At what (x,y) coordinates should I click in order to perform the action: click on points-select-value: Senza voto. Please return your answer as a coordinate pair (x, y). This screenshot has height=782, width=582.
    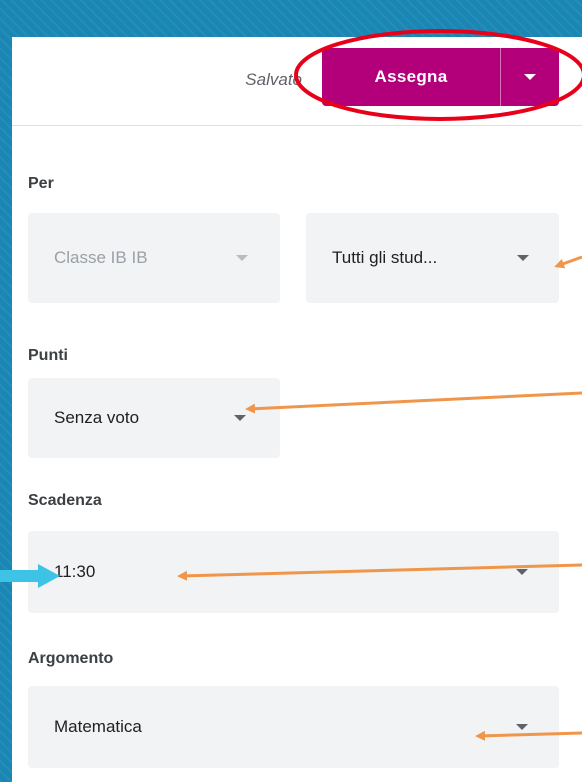
    Looking at the image, I should click on (97, 417).